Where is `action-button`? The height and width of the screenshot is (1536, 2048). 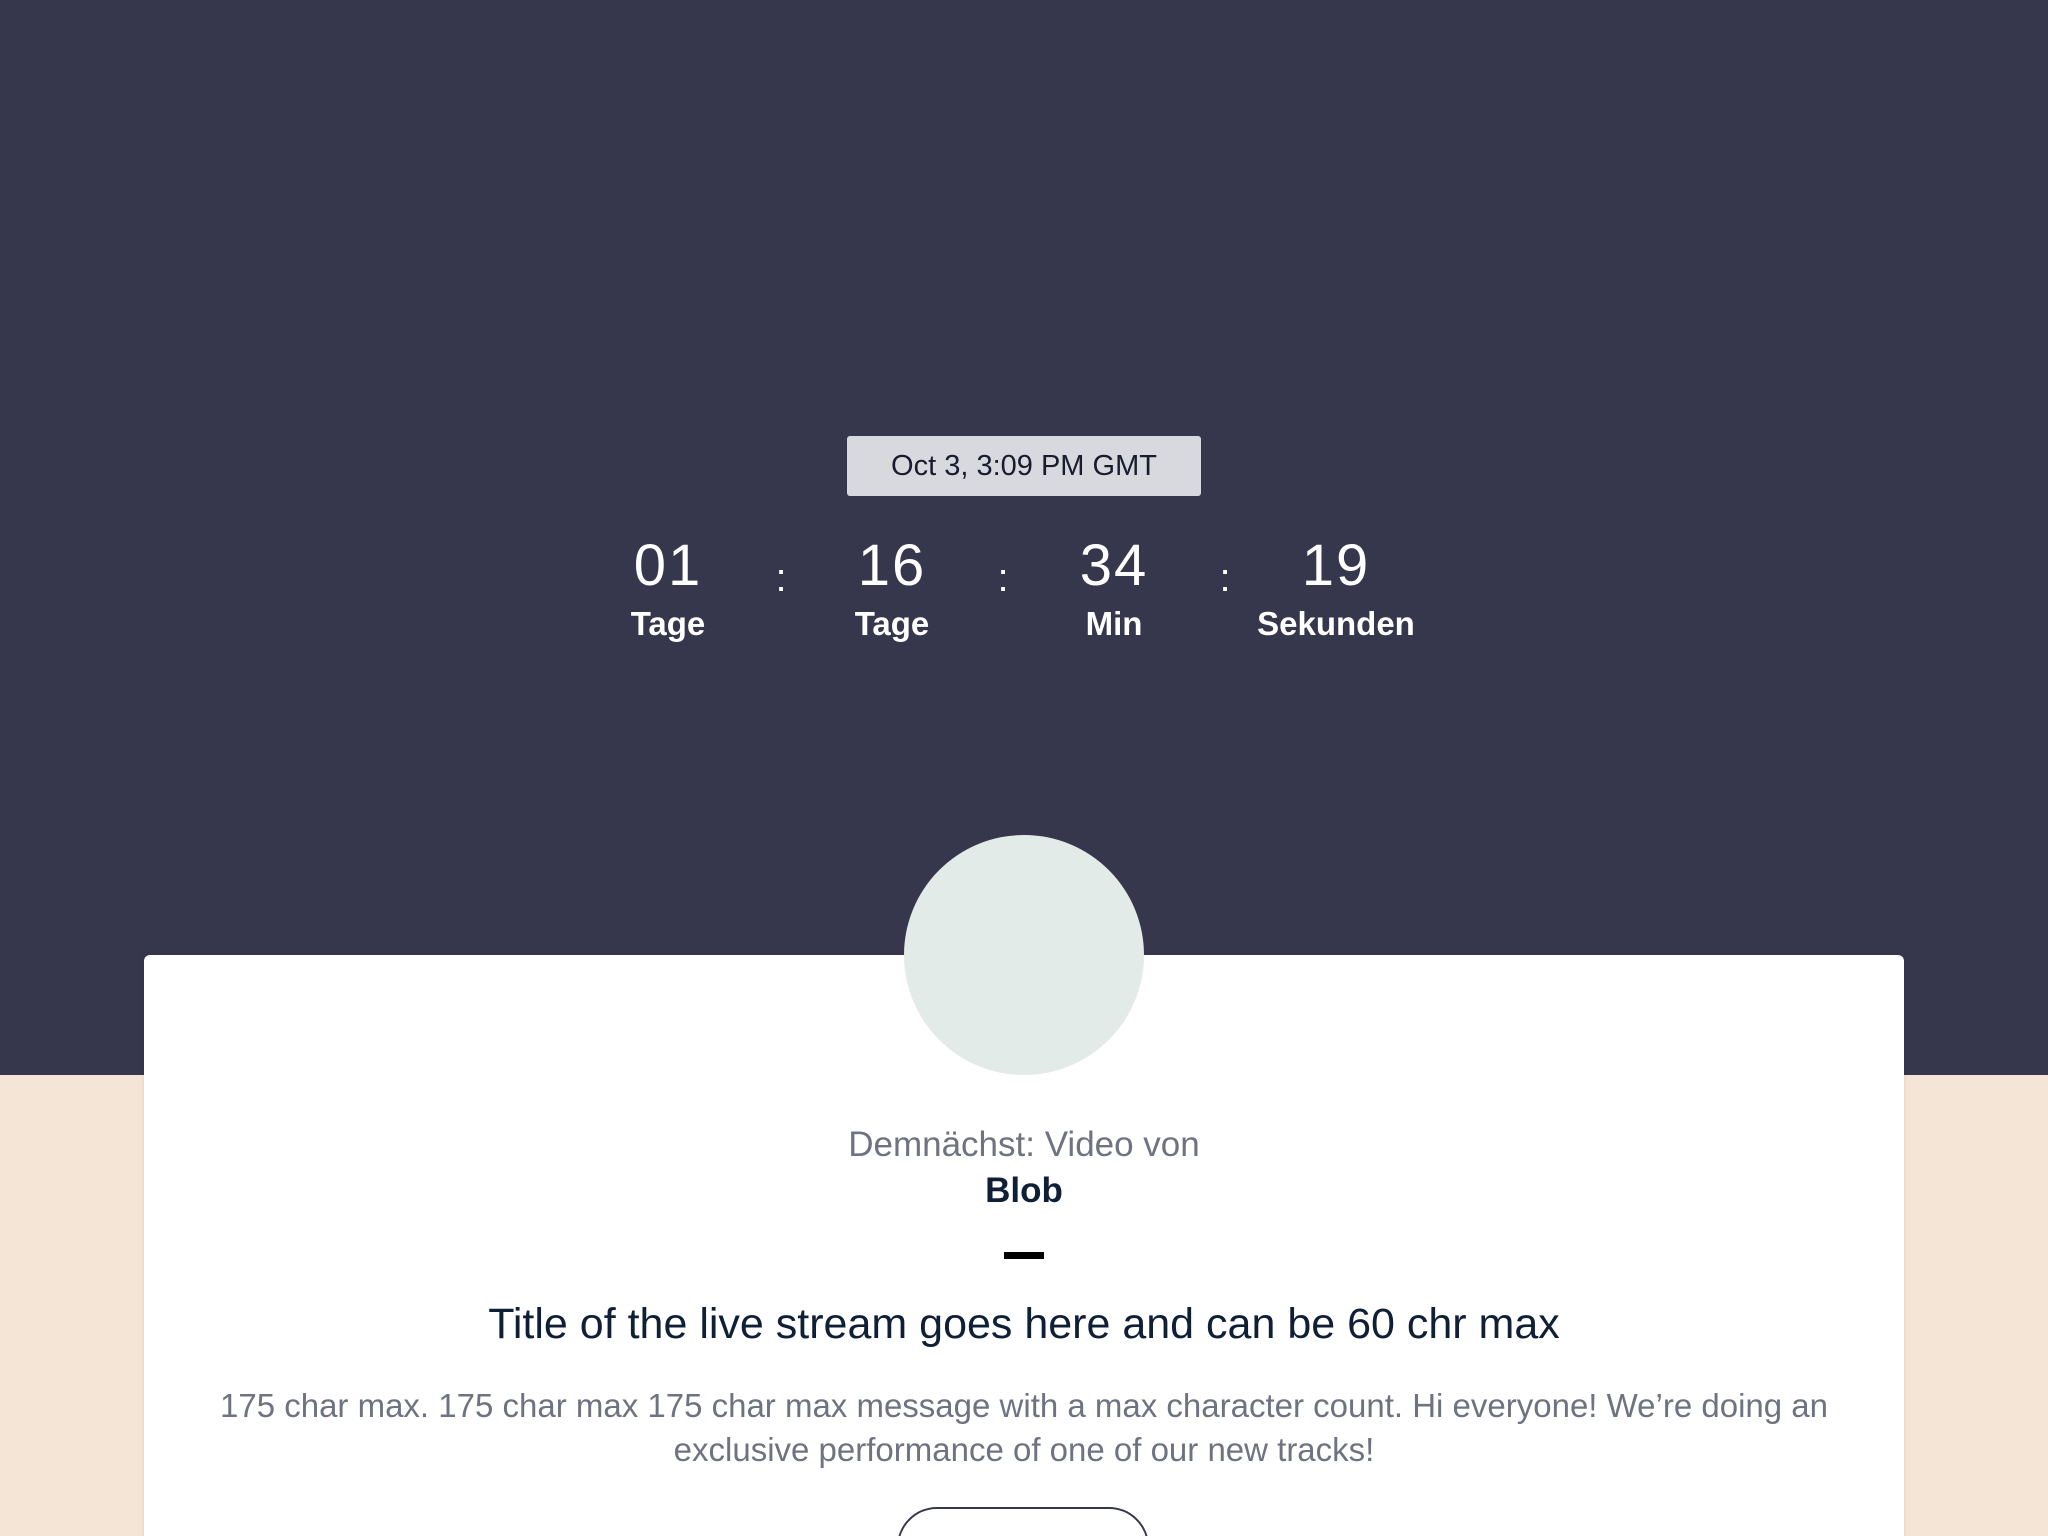
action-button is located at coordinates (1023, 1521).